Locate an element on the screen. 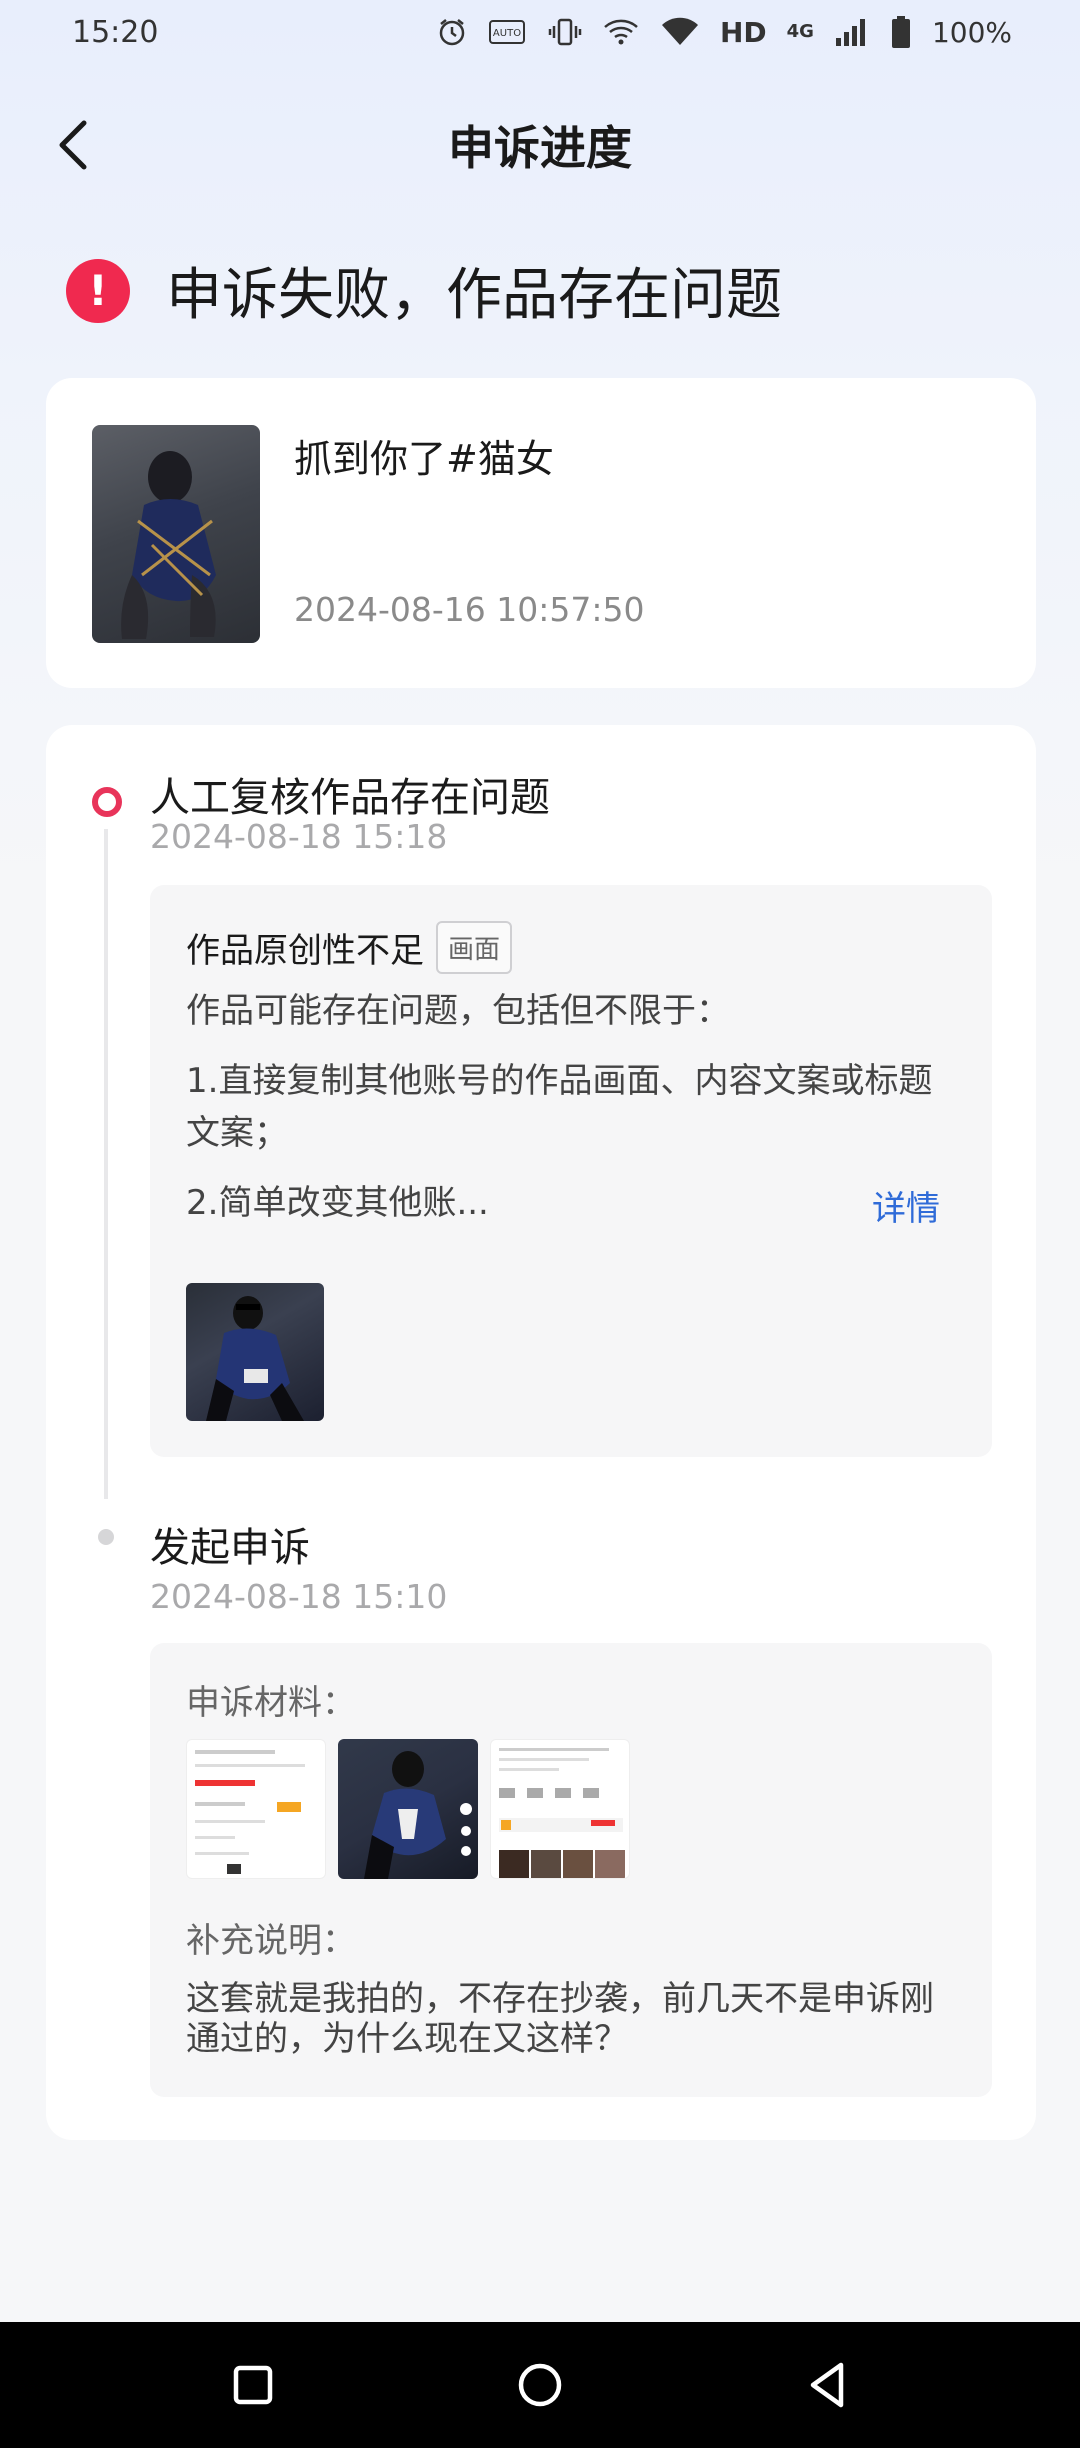 This screenshot has width=1080, height=2448. back-arrow-icon is located at coordinates (73, 145).